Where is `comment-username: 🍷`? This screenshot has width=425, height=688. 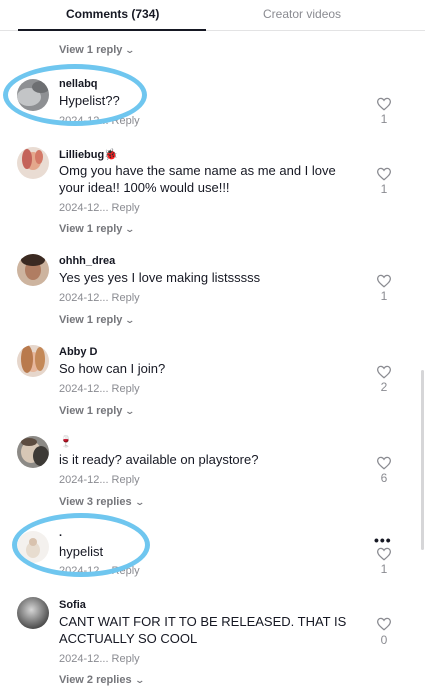
comment-username: 🍷 is located at coordinates (66, 441).